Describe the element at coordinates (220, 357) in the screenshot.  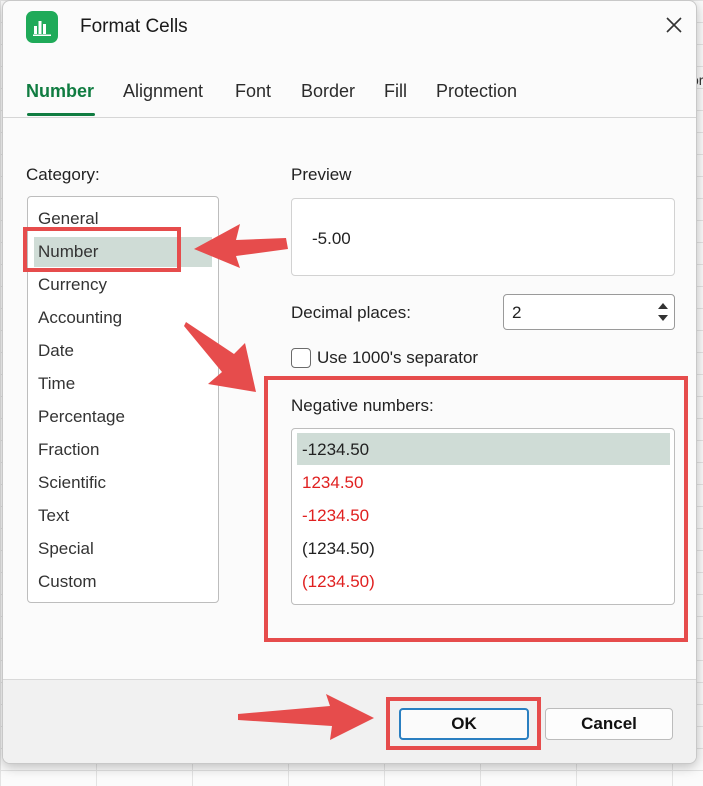
I see `arrow-down-right-icon` at that location.